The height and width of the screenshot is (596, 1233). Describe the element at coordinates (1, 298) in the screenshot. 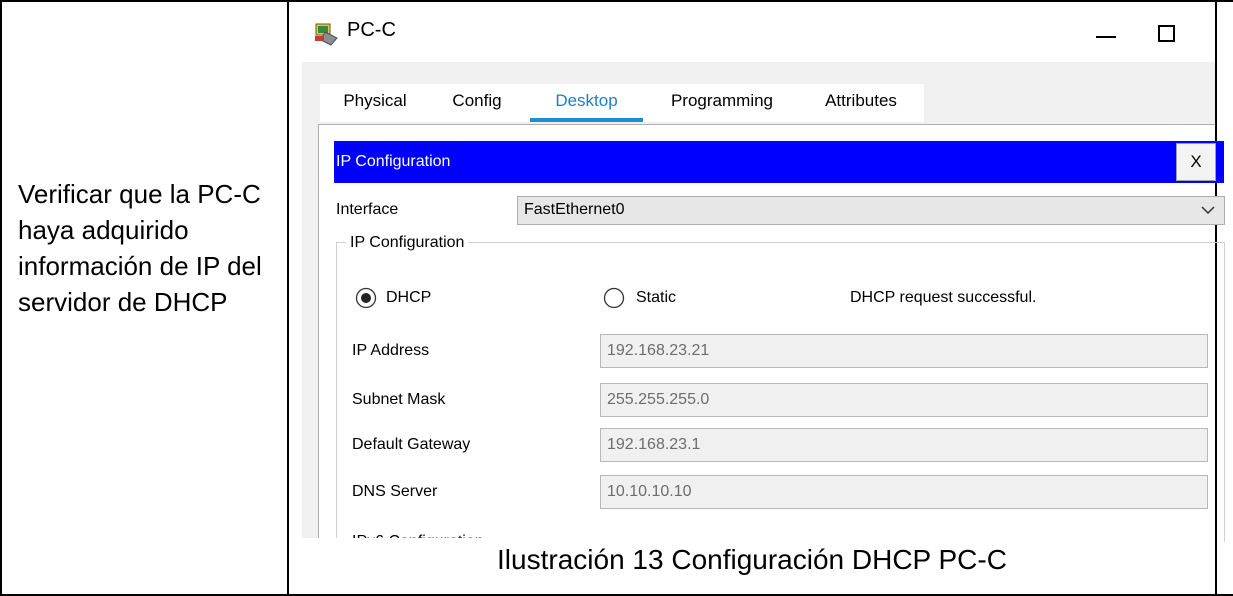

I see `table-border-left` at that location.